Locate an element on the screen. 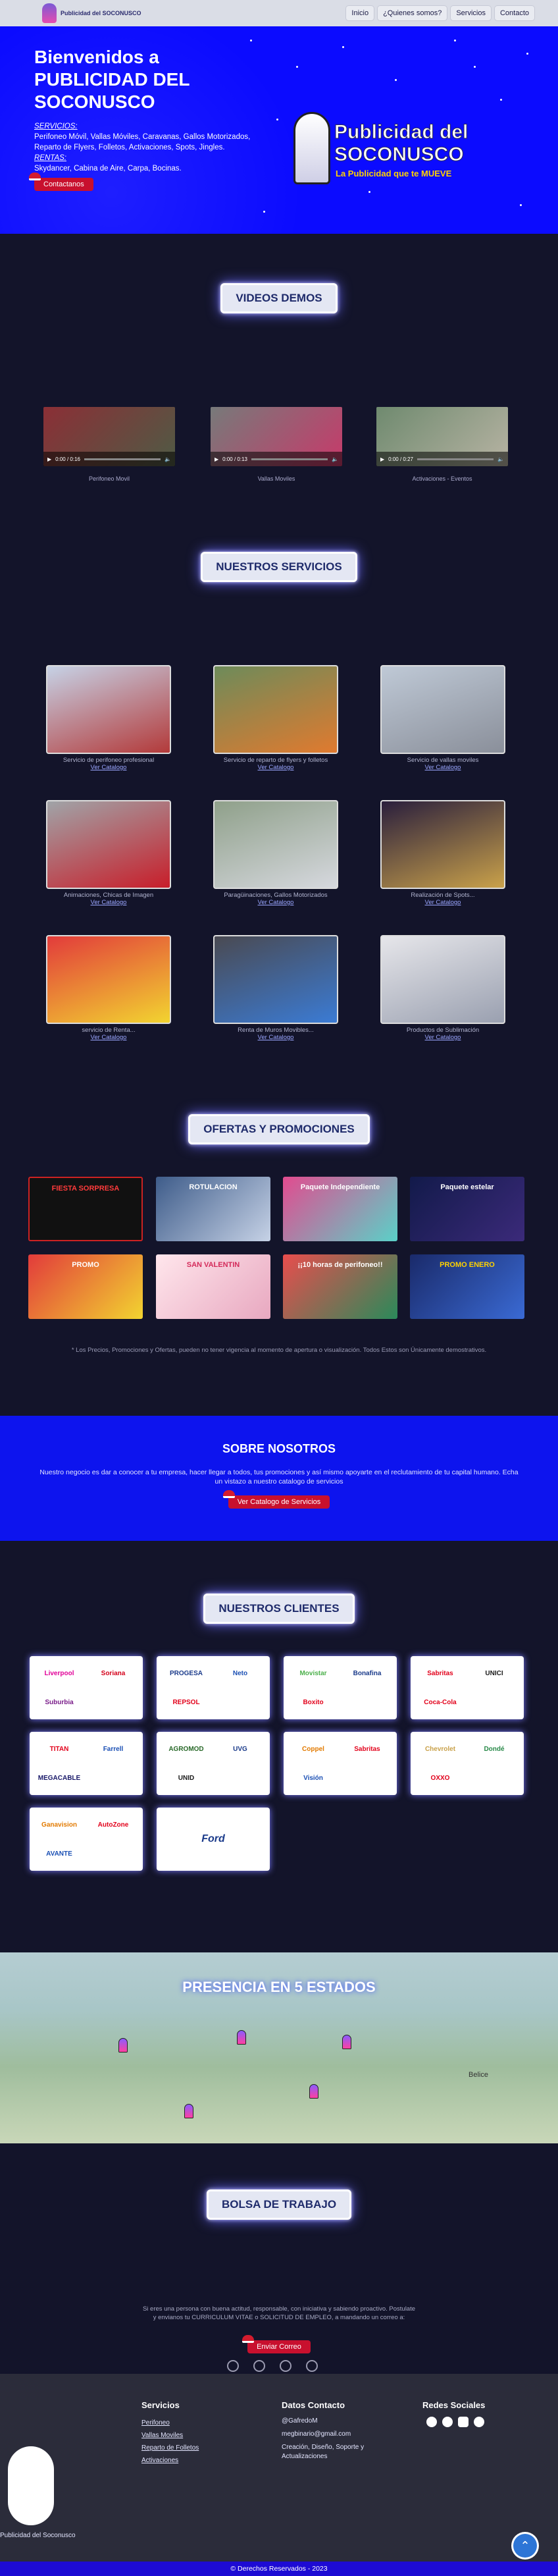 This screenshot has height=2576, width=558. scroll-to-top-button: ⌃ is located at coordinates (525, 2546).